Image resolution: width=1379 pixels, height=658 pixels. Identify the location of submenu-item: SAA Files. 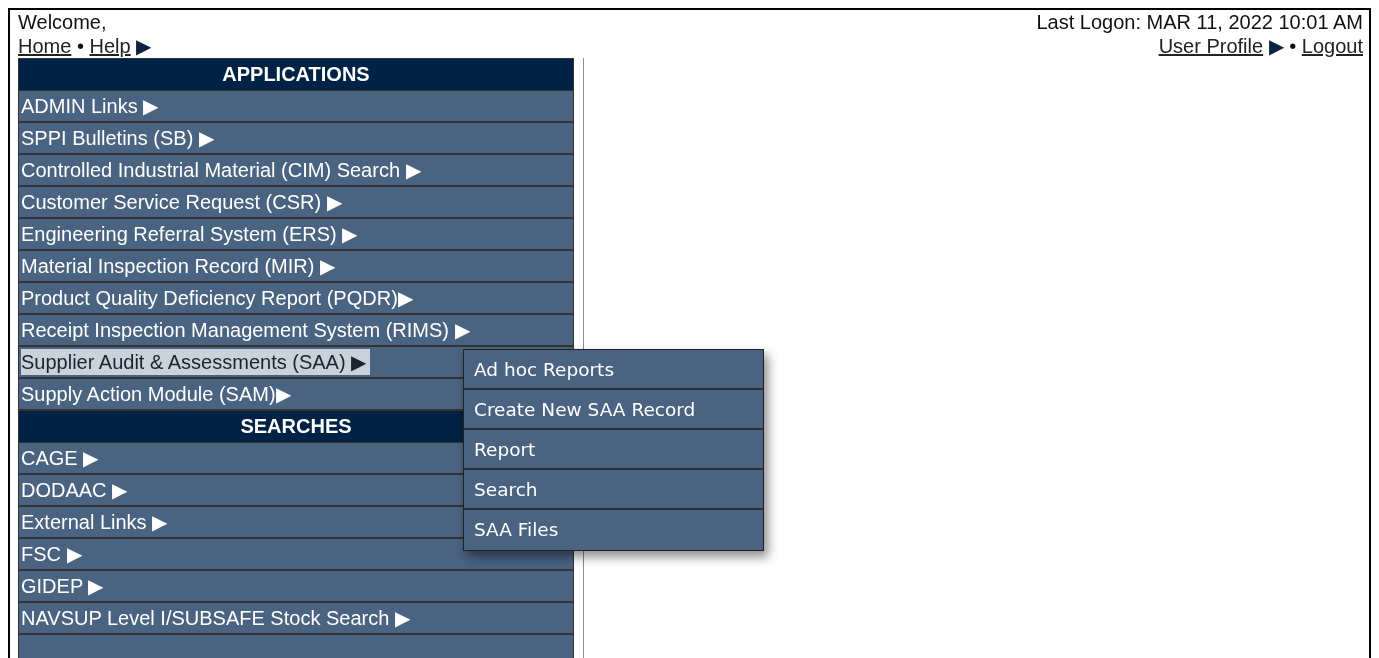
(613, 530).